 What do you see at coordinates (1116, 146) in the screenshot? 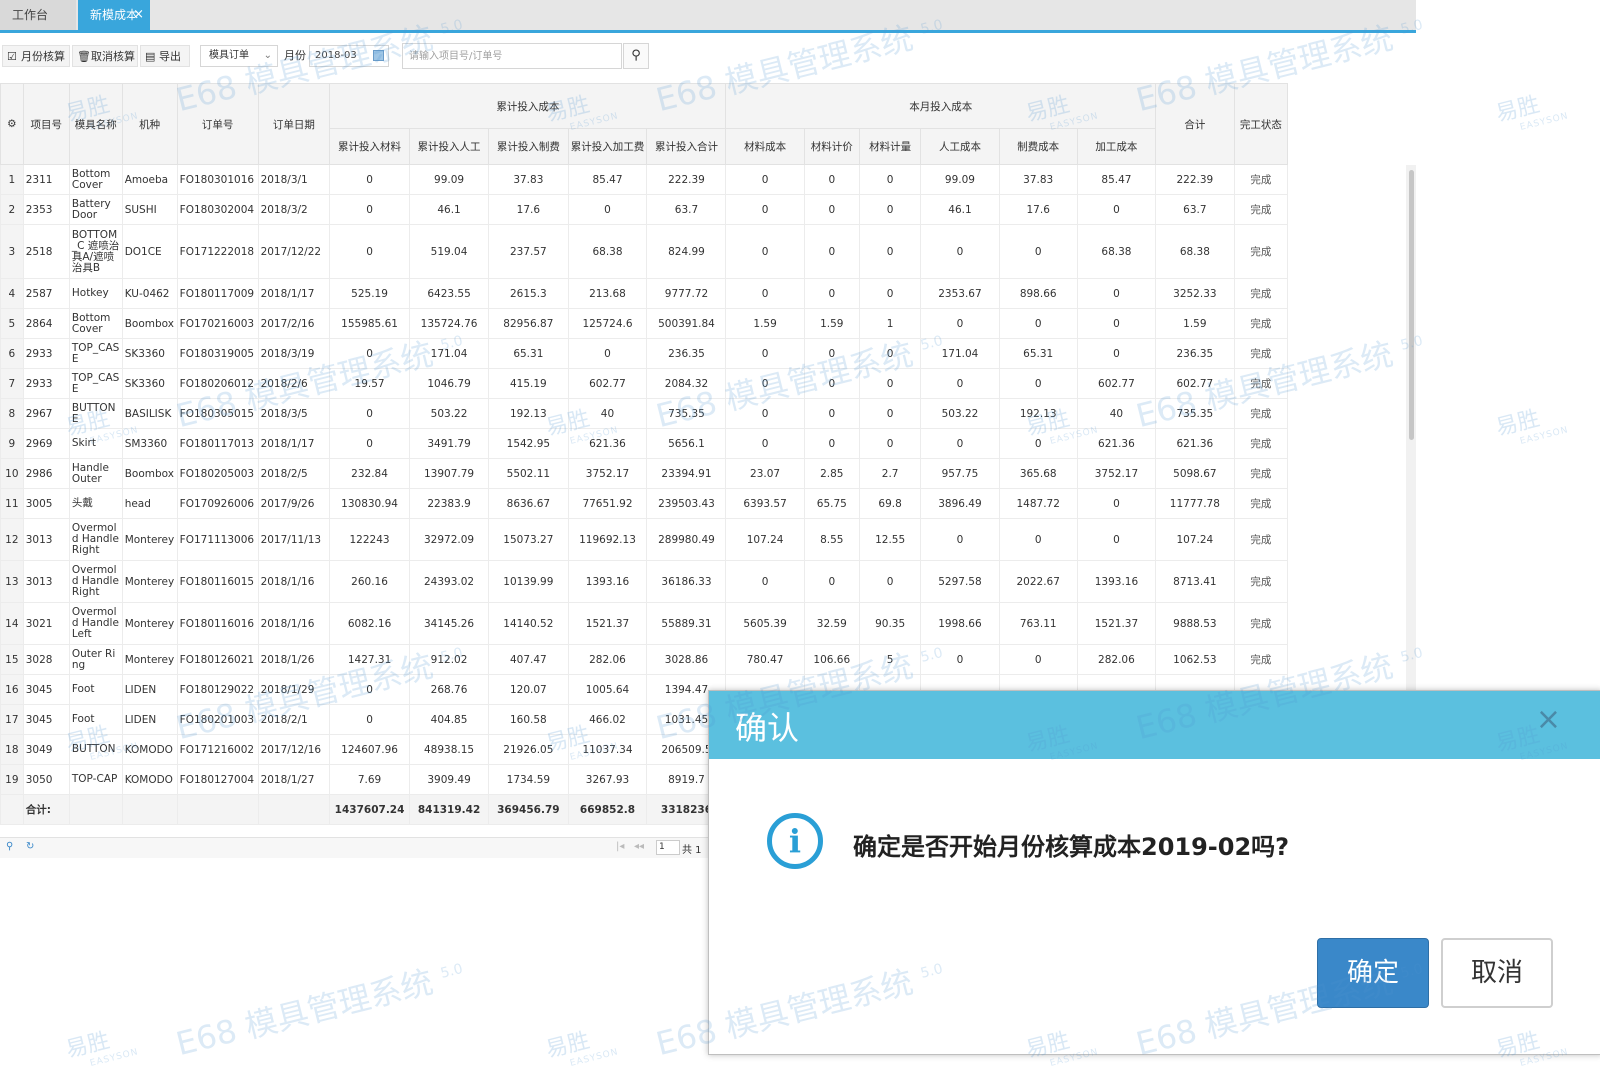
I see `col-processing-cost: 加工成本` at bounding box center [1116, 146].